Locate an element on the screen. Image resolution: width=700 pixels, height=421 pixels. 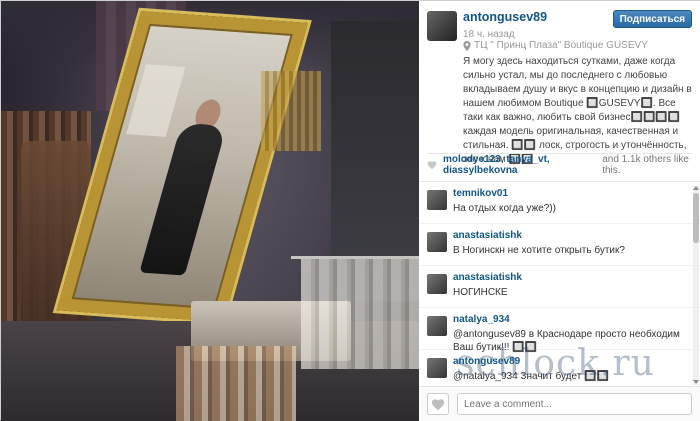
author-avatar is located at coordinates (442, 26).